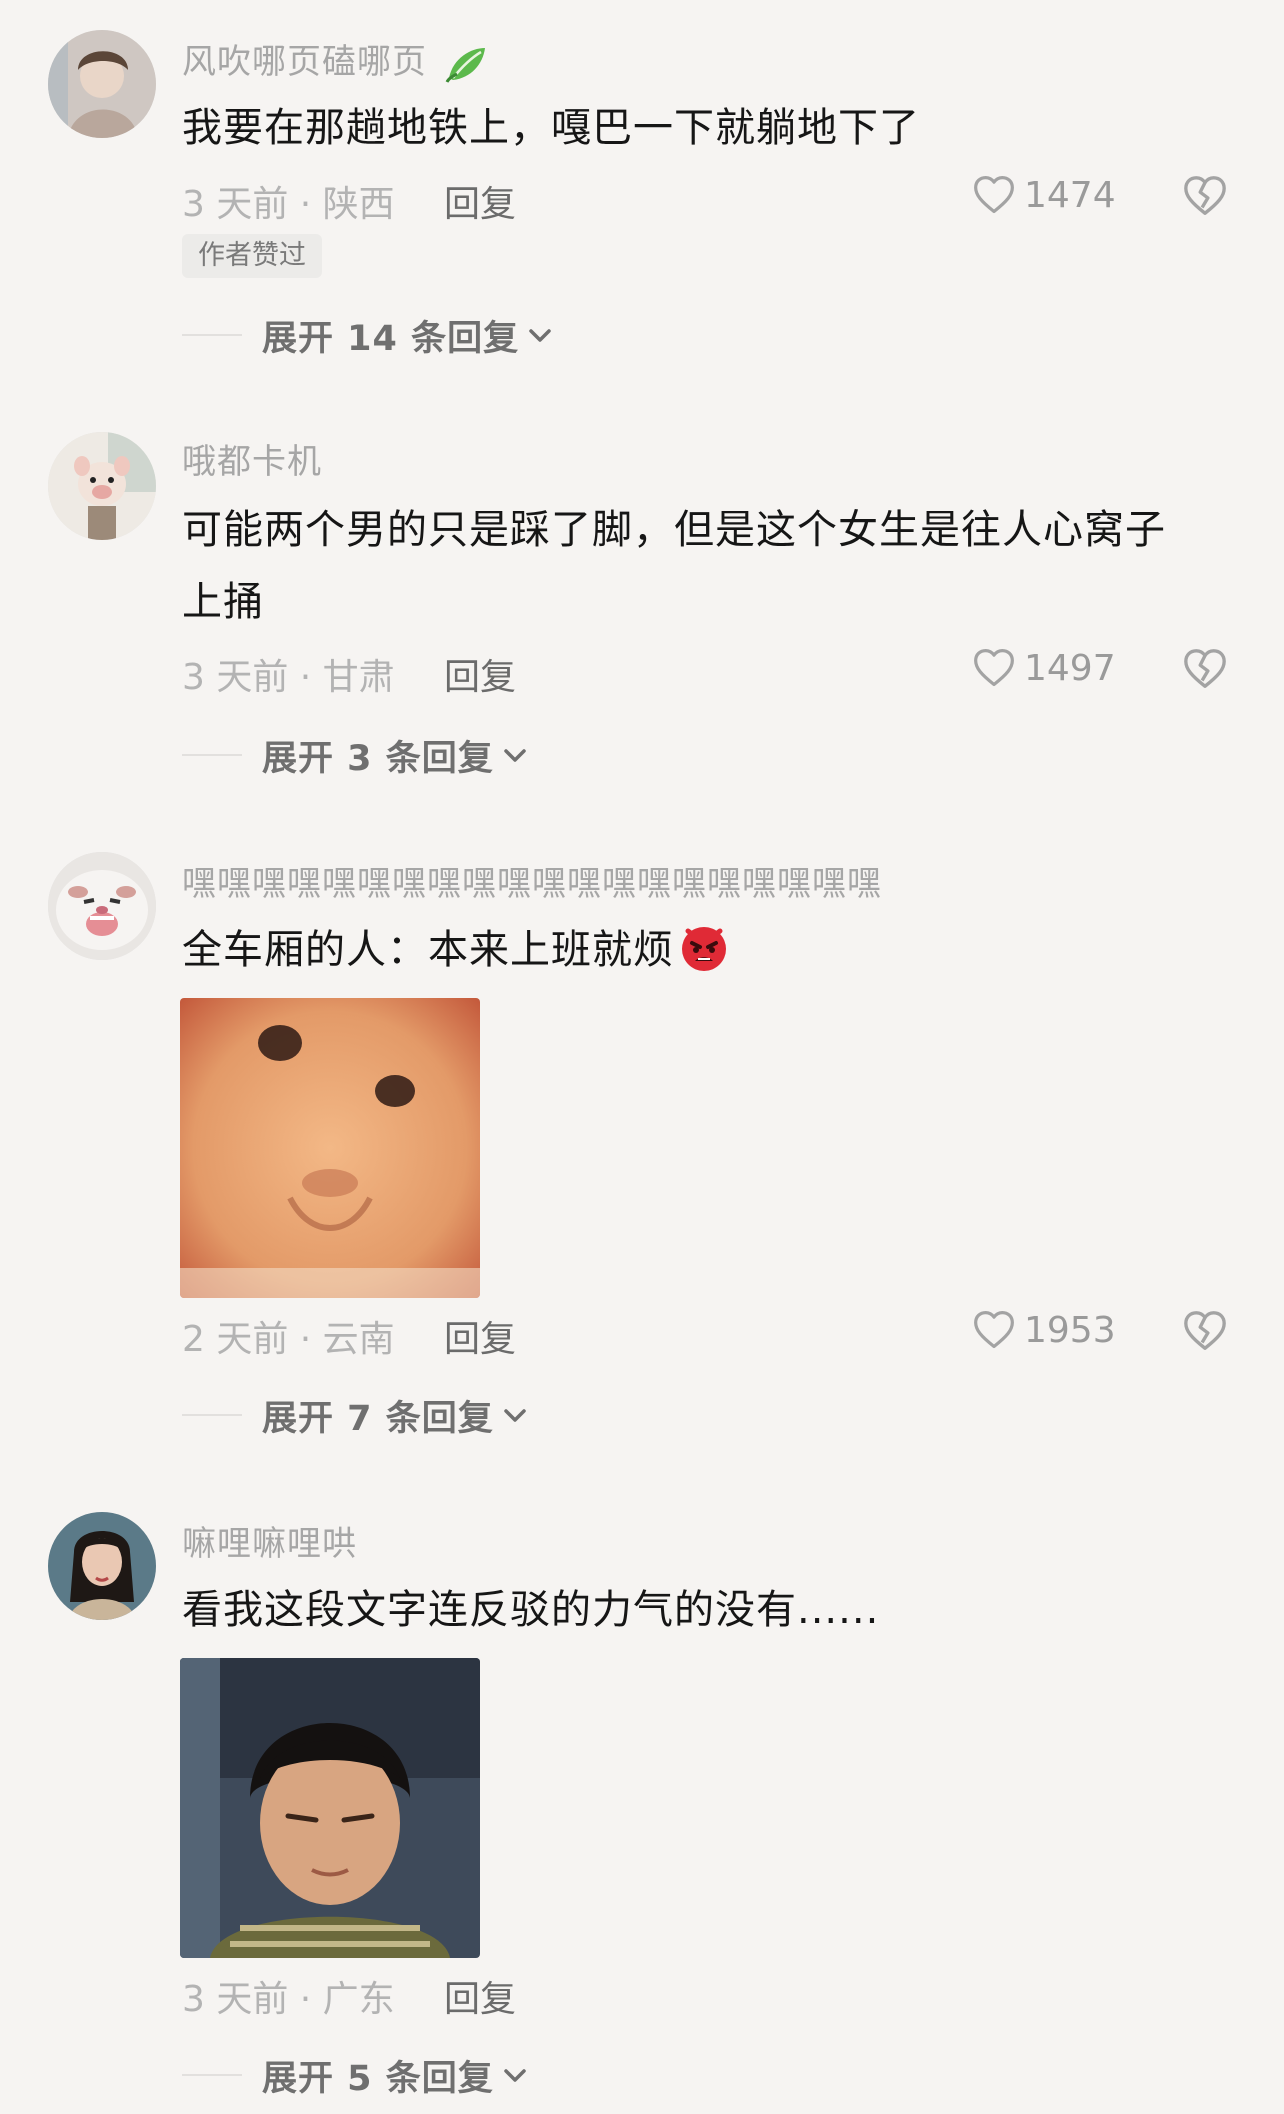 The width and height of the screenshot is (1284, 2114). I want to click on like-button: 1497, so click(1044, 668).